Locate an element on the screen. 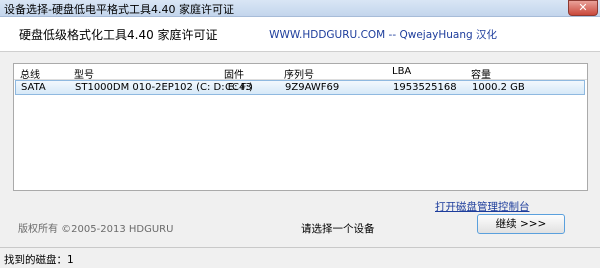 This screenshot has width=600, height=268. column-header-lba: LBA is located at coordinates (401, 71).